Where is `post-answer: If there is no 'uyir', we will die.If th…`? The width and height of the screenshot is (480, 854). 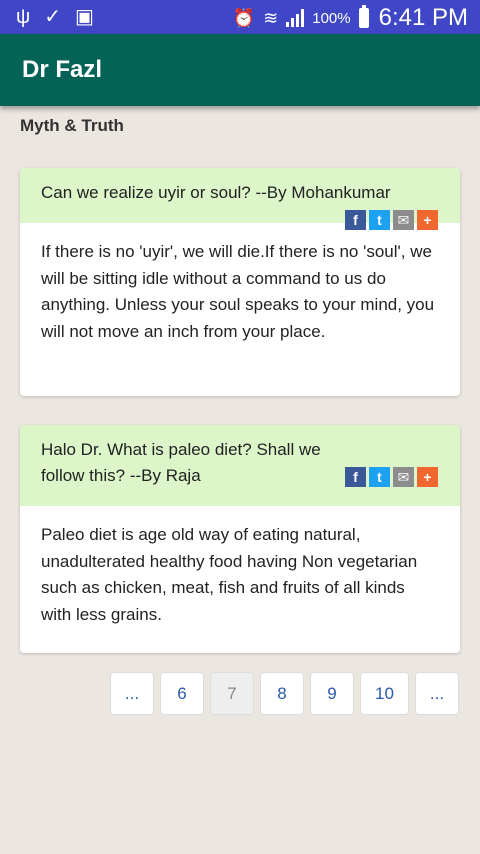 post-answer: If there is no 'uyir', we will die.If th… is located at coordinates (238, 291).